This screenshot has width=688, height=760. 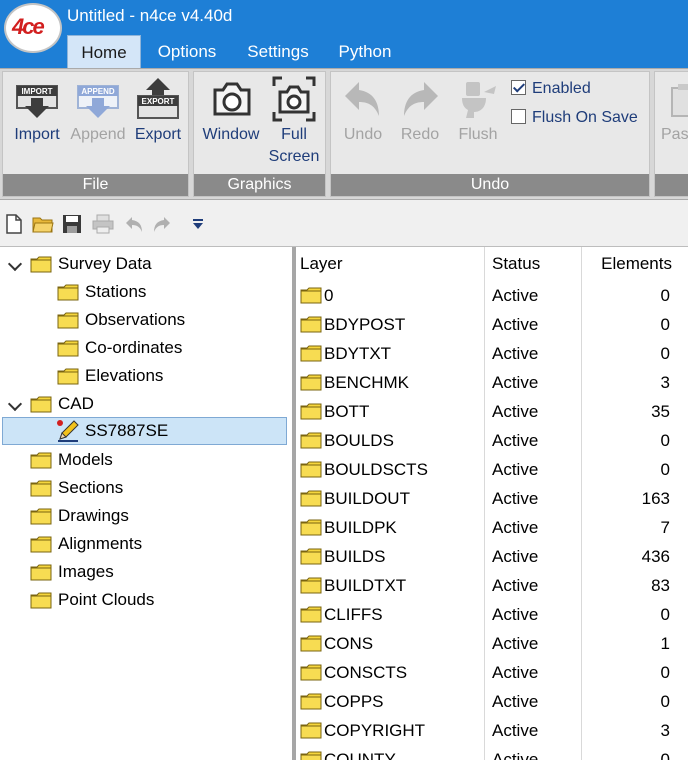 I want to click on table-row: CLIFFS Active 0, so click(x=492, y=614).